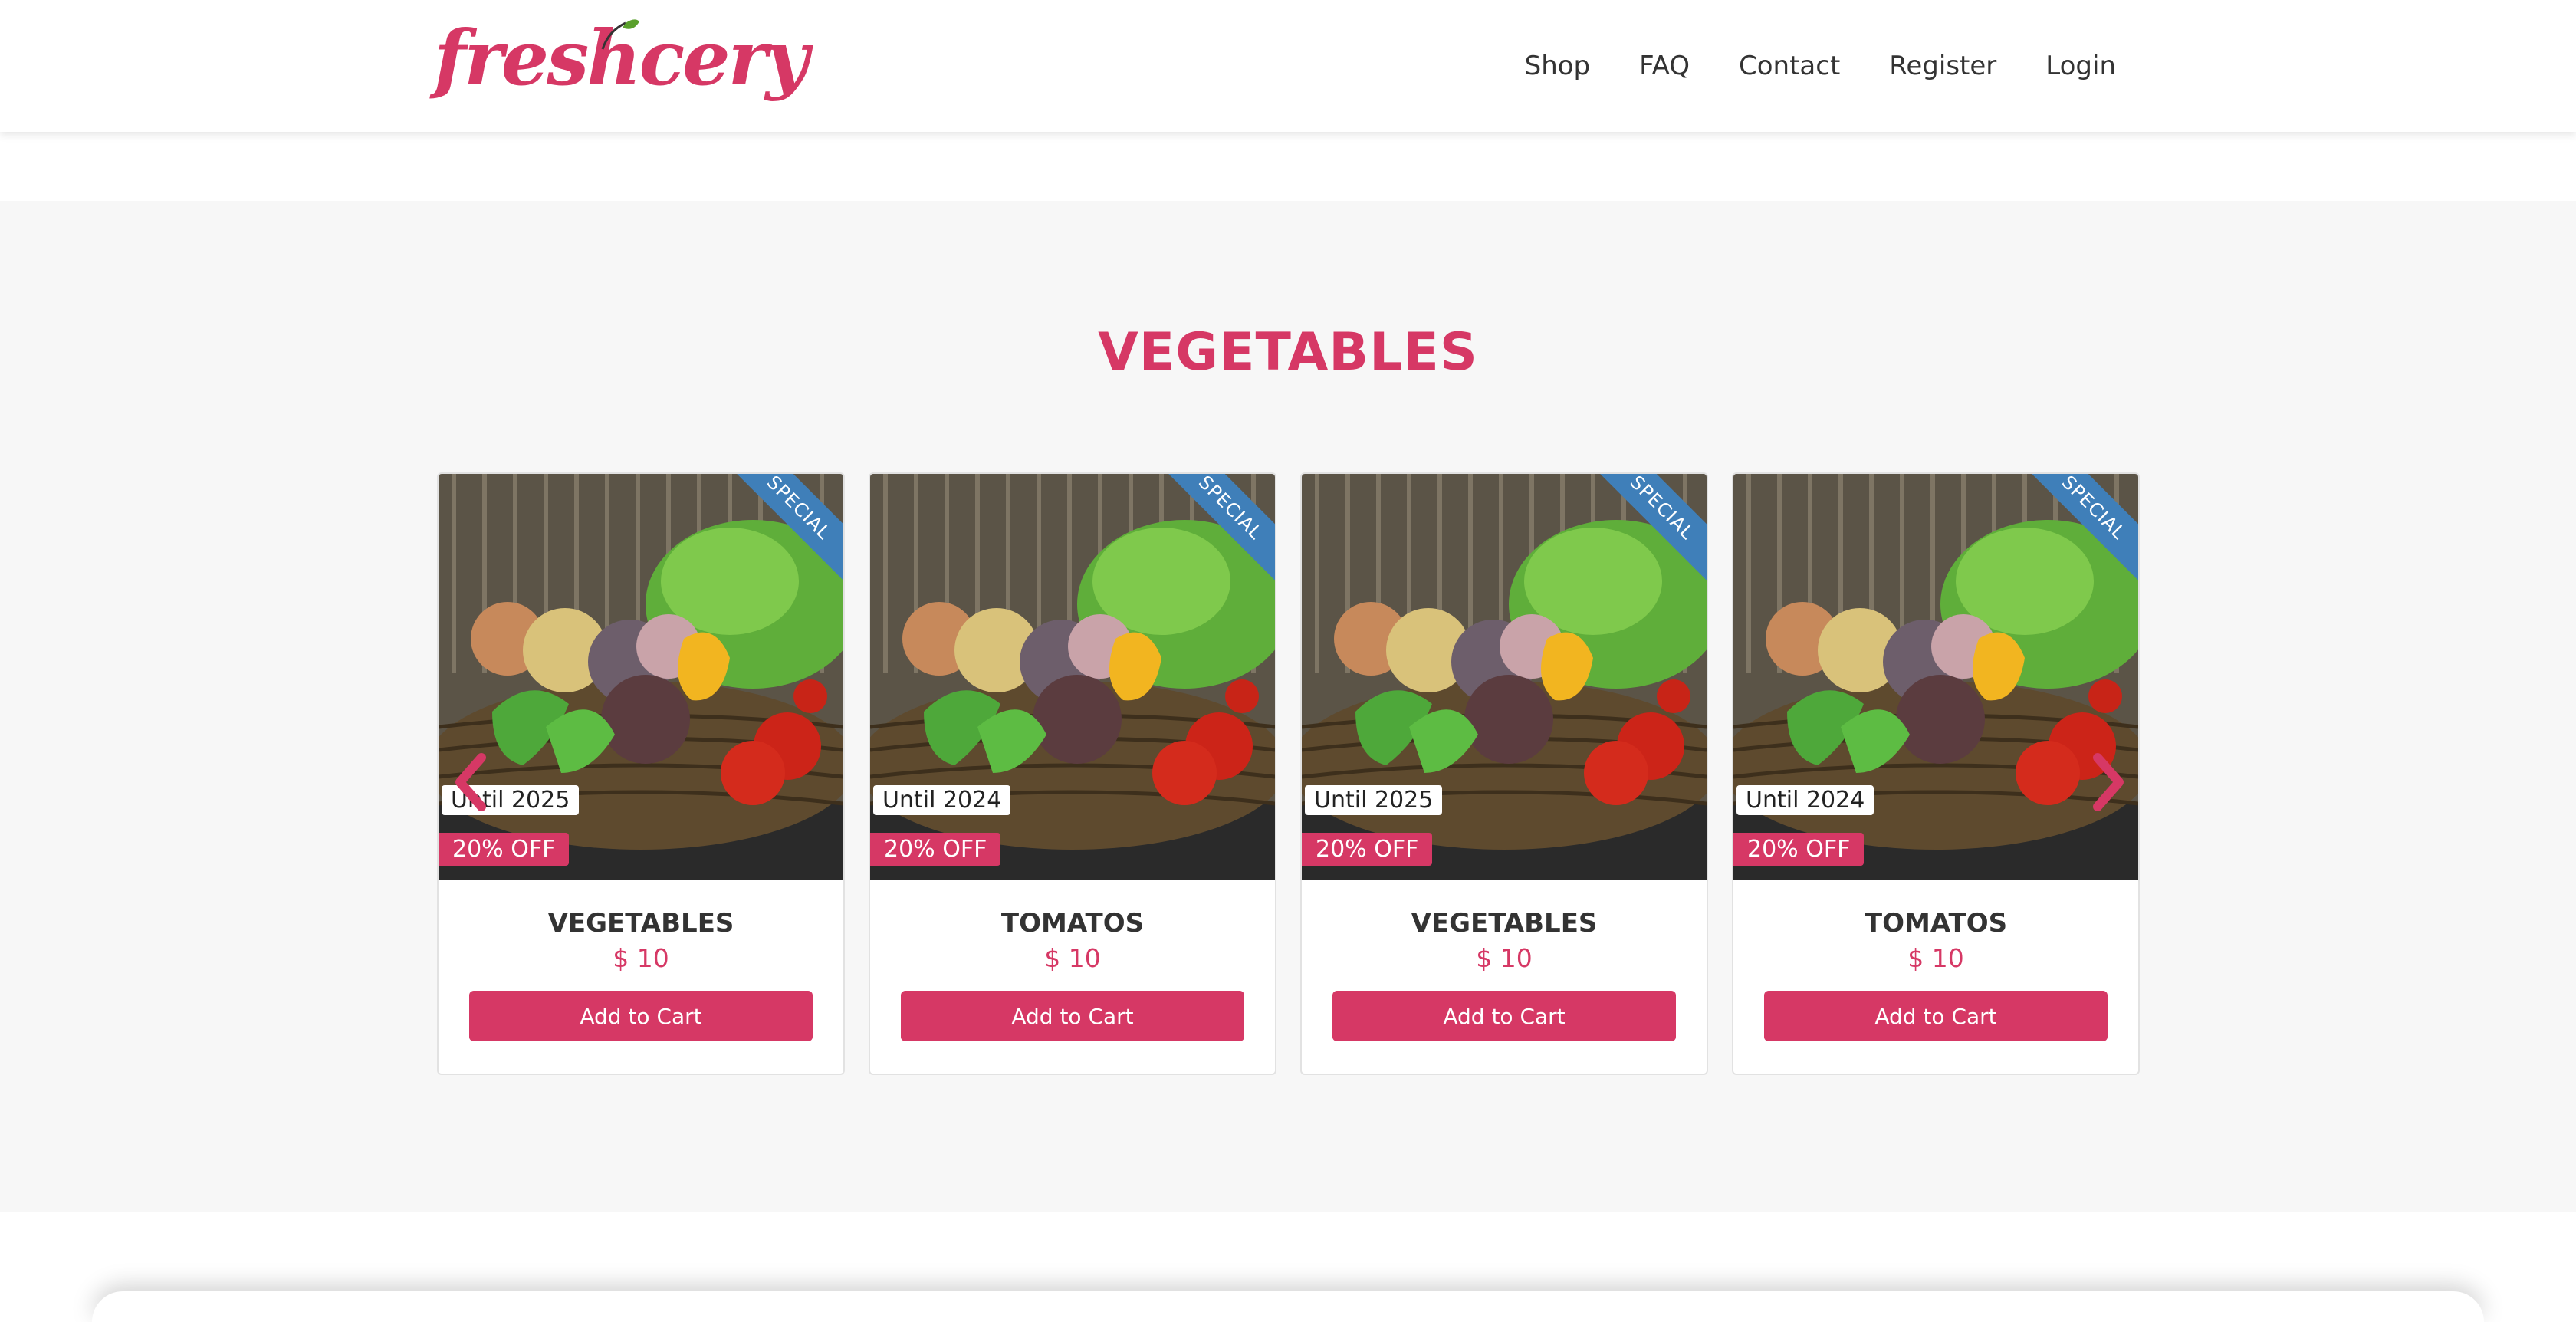 The width and height of the screenshot is (2576, 1322). I want to click on main-nav: Shop FAQ Contact Register Login, so click(1796, 66).